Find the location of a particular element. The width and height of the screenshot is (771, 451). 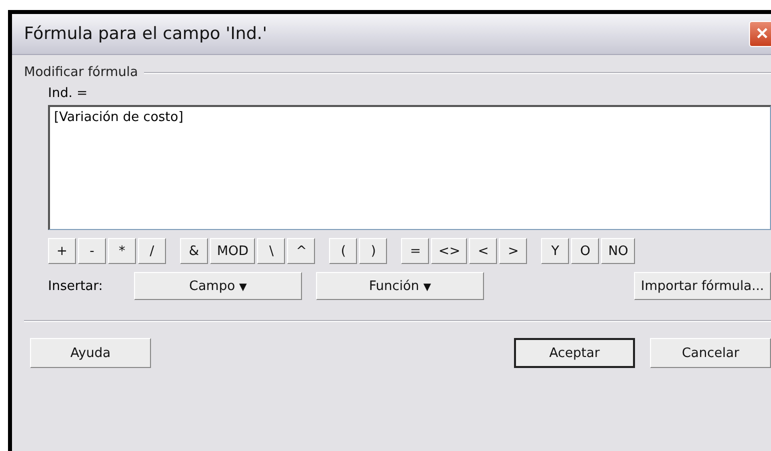

operator-button: + is located at coordinates (62, 251).